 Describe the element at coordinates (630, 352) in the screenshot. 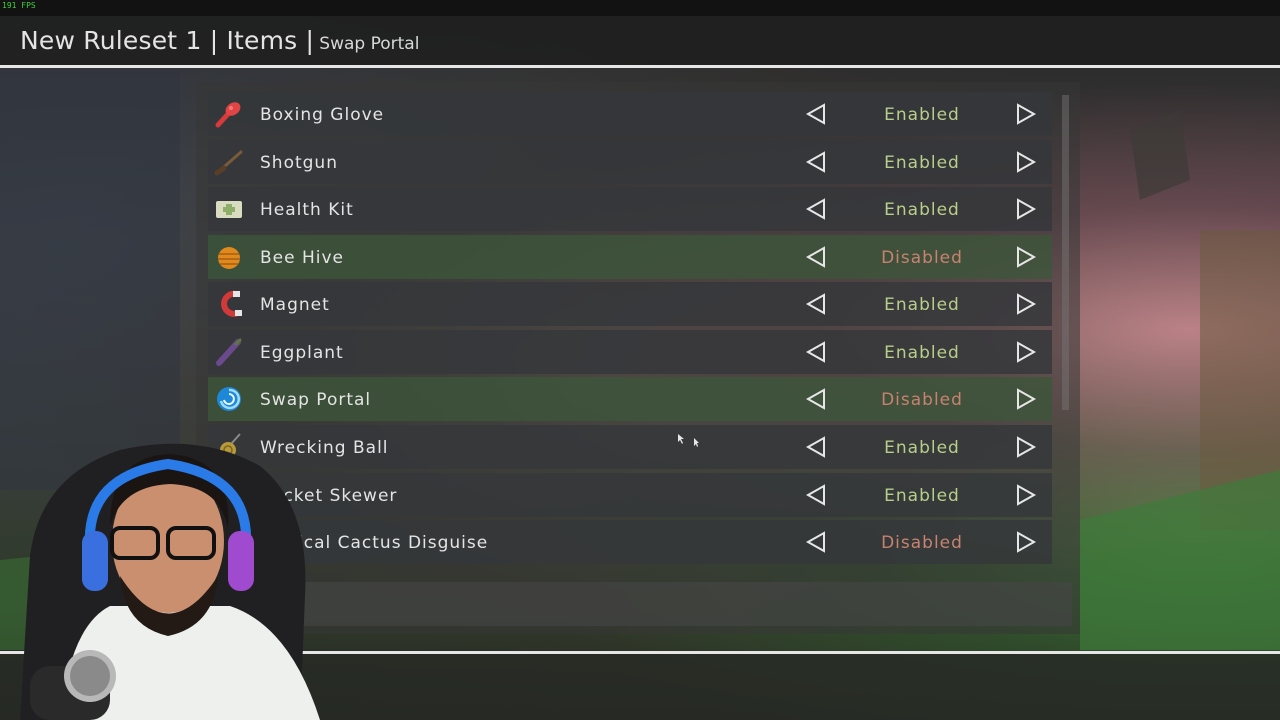

I see `item-row-eggplant: Eggplant Enabled` at that location.